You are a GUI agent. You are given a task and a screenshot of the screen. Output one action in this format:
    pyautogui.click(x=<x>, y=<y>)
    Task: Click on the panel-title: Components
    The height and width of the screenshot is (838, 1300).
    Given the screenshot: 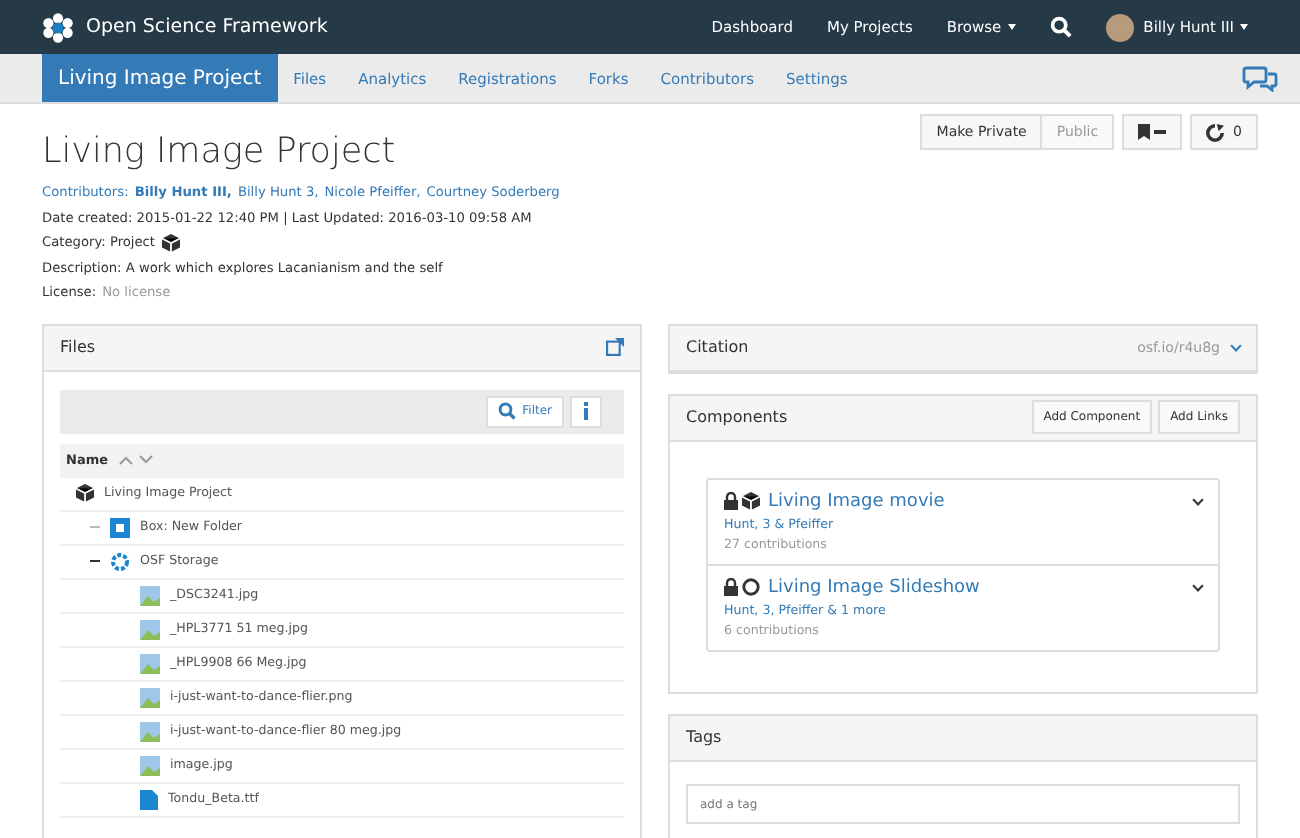 What is the action you would take?
    pyautogui.click(x=737, y=417)
    